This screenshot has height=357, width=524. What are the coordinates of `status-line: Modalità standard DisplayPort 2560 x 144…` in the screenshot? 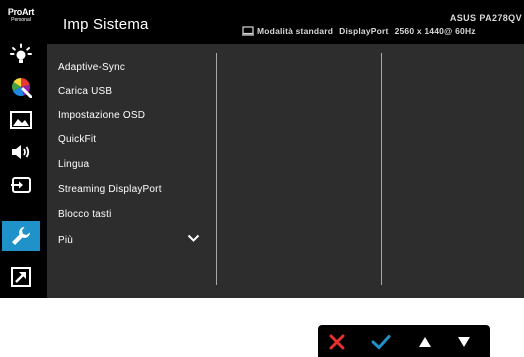 It's located at (359, 31).